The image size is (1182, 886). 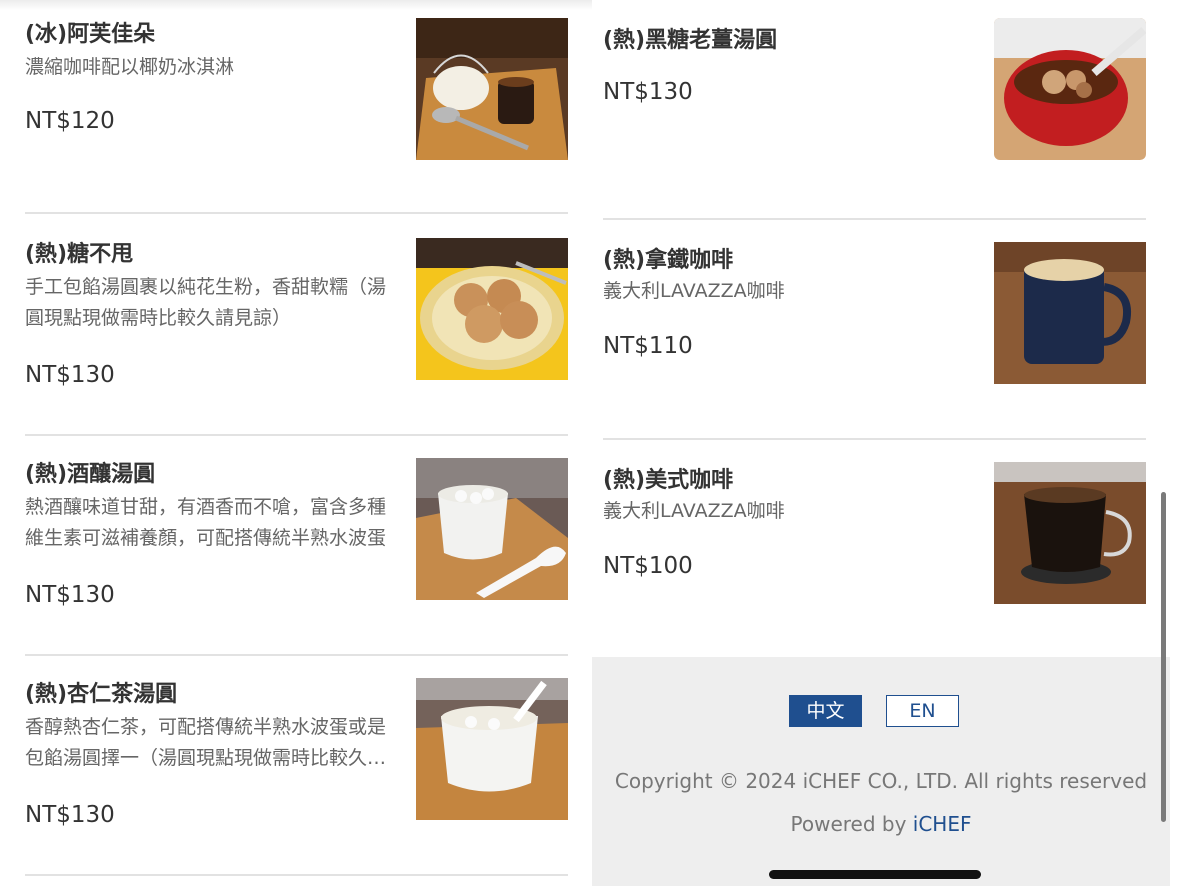 I want to click on peanut-dumplings-photo, so click(x=492, y=309).